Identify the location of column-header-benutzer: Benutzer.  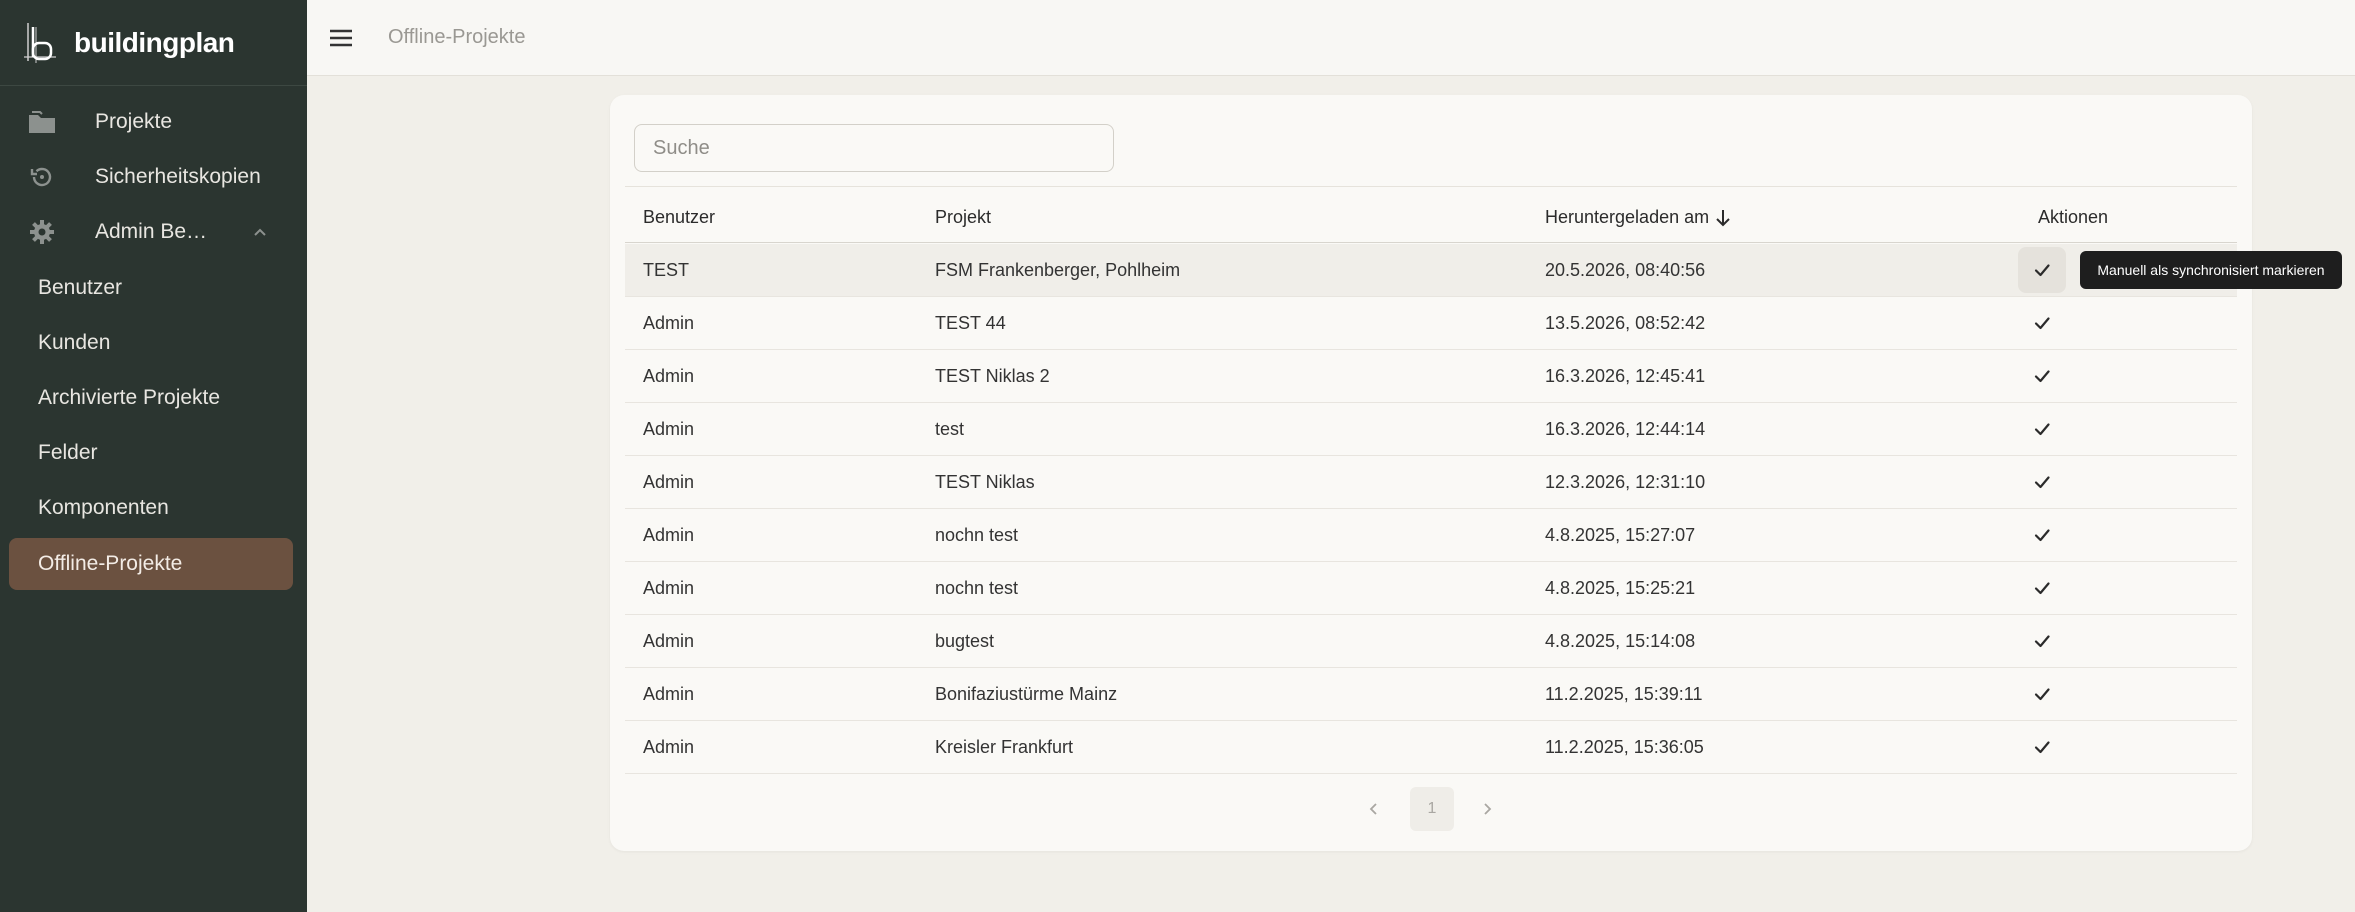
(679, 217).